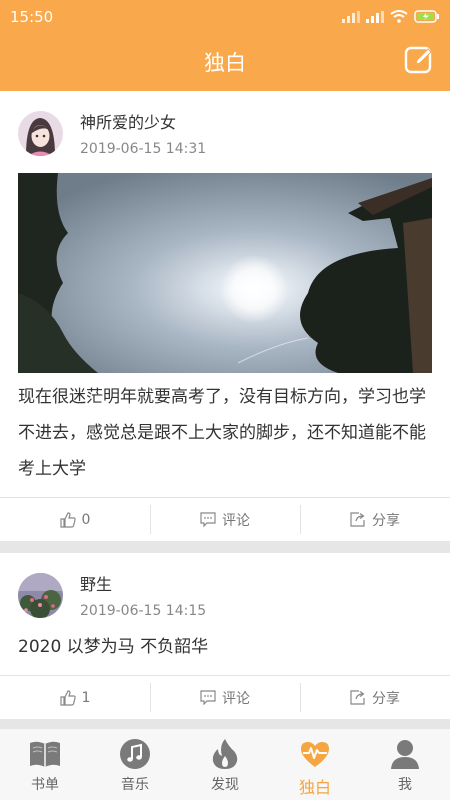 This screenshot has height=800, width=450. Describe the element at coordinates (405, 754) in the screenshot. I see `person-icon` at that location.